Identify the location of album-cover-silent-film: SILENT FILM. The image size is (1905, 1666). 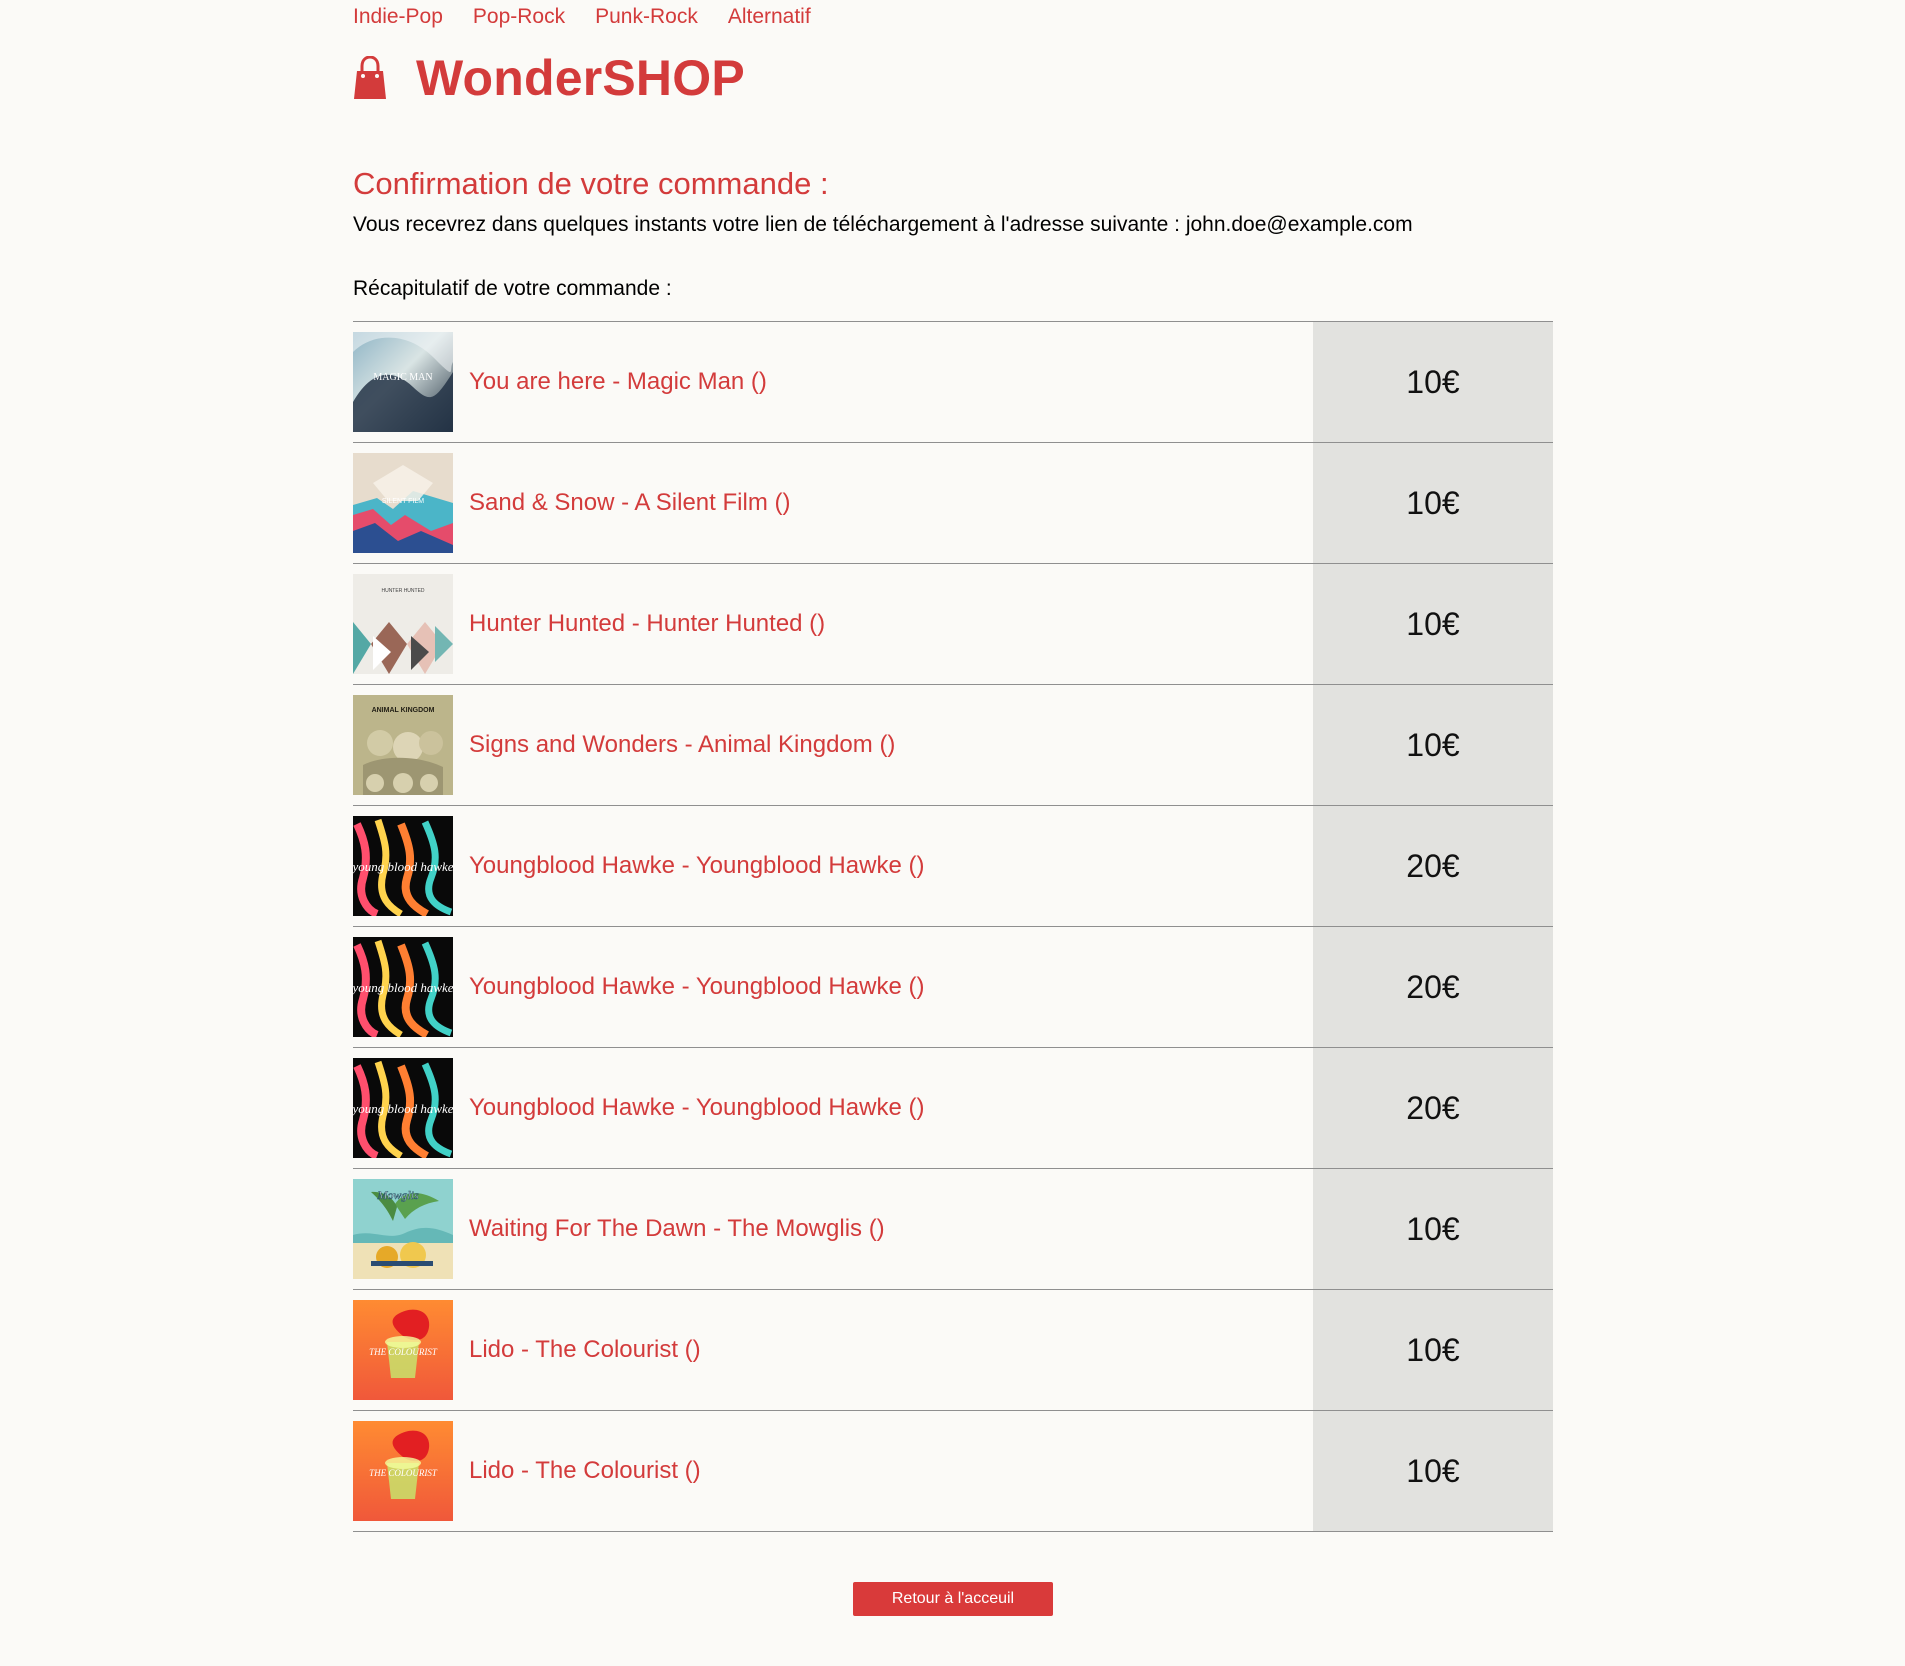
(403, 503).